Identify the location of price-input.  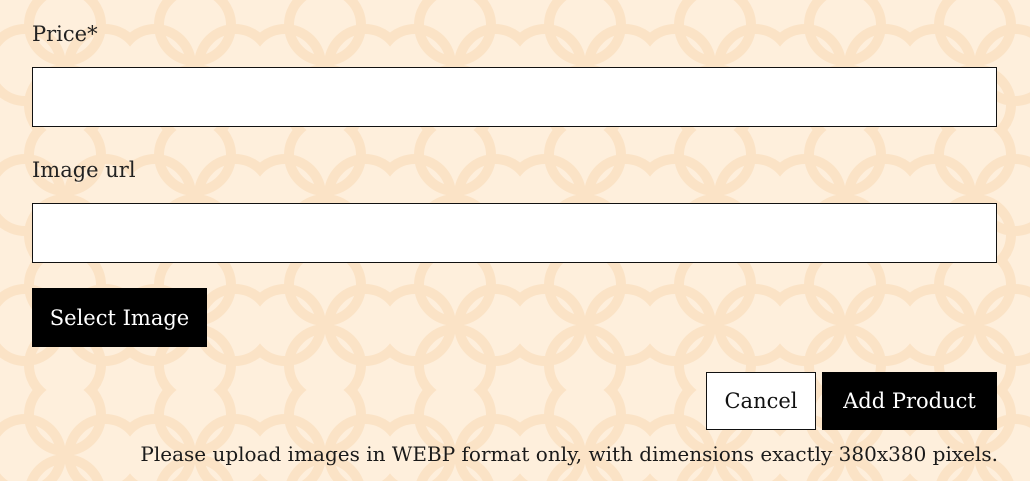
(514, 97).